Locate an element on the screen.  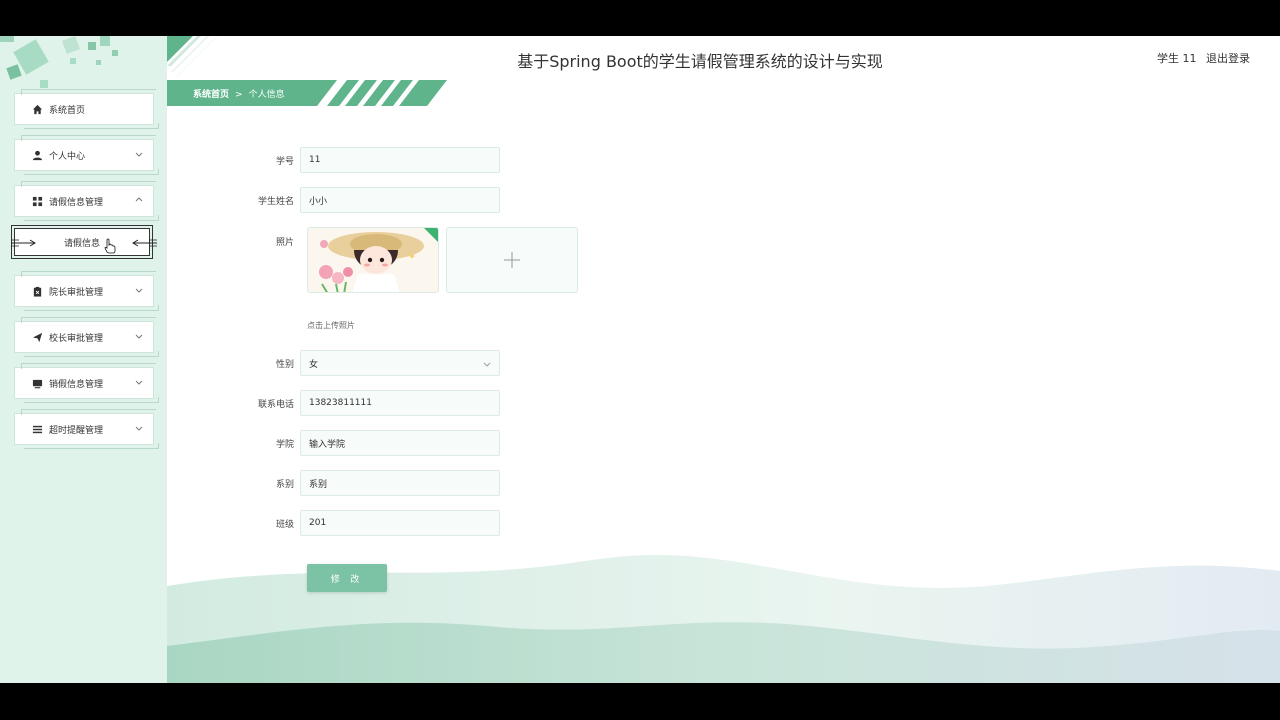
plus-icon is located at coordinates (512, 260).